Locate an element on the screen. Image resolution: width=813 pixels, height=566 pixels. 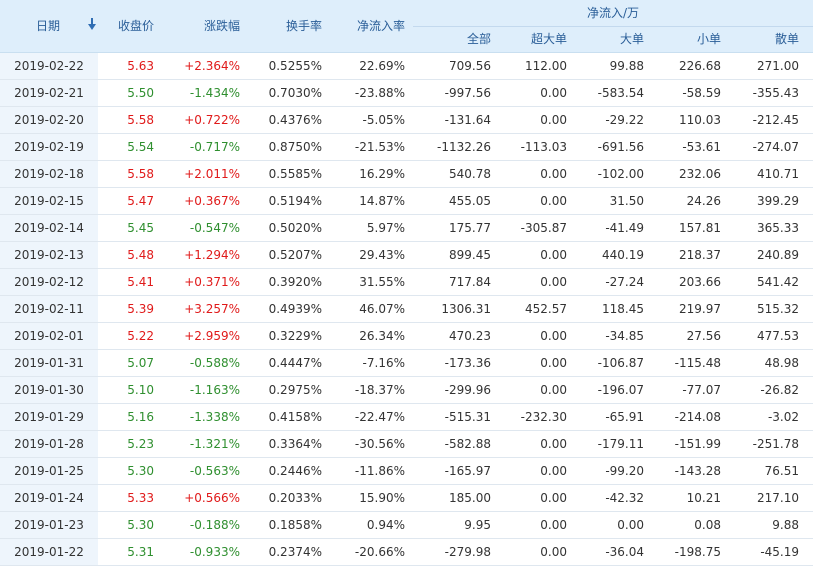
cell-large: -65.91 is located at coordinates (624, 417).